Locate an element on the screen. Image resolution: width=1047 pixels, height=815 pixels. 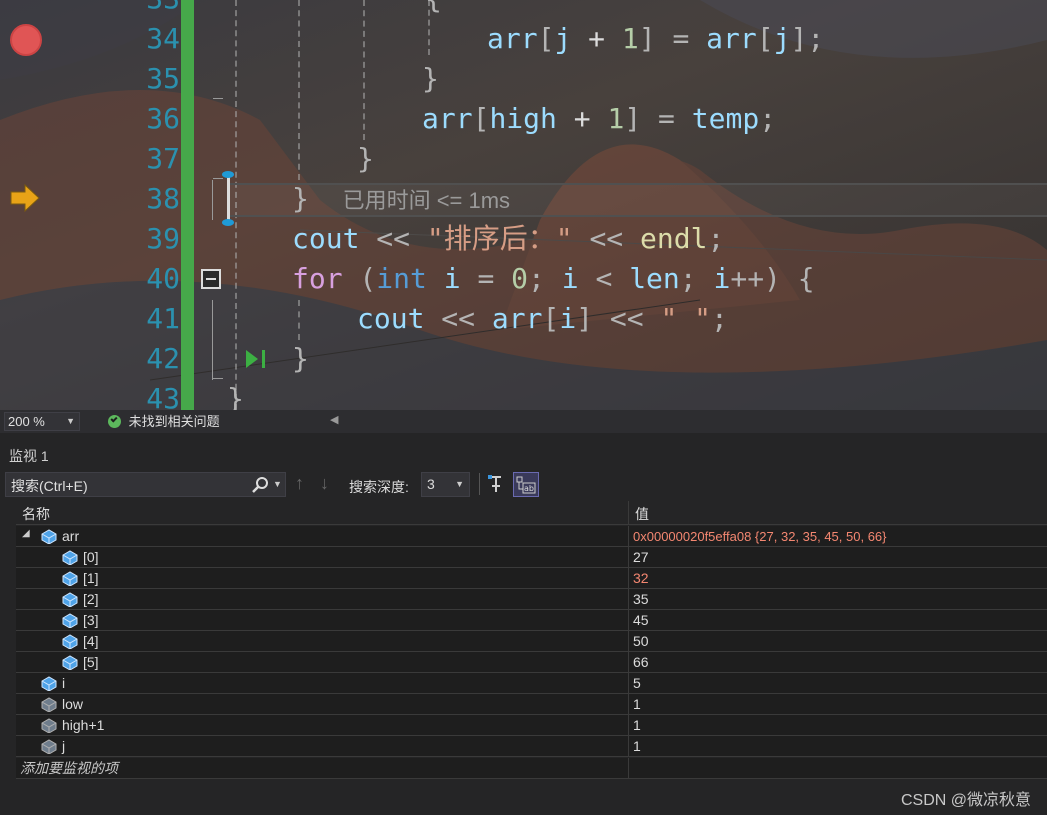
code-line-43: } is located at coordinates (235, 396).